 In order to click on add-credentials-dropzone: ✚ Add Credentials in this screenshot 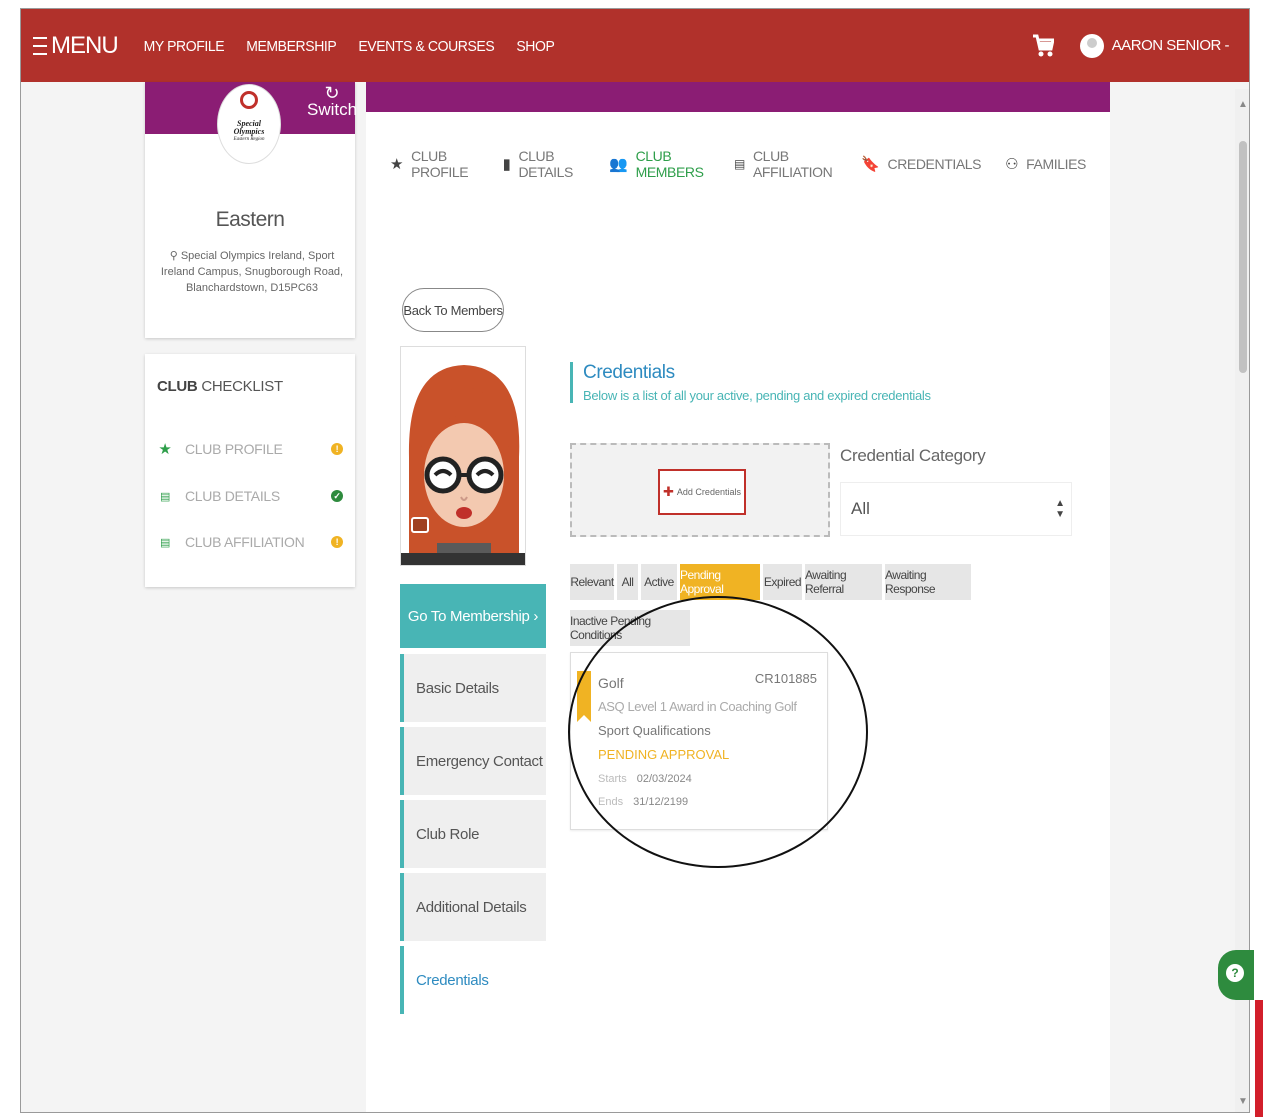, I will do `click(700, 490)`.